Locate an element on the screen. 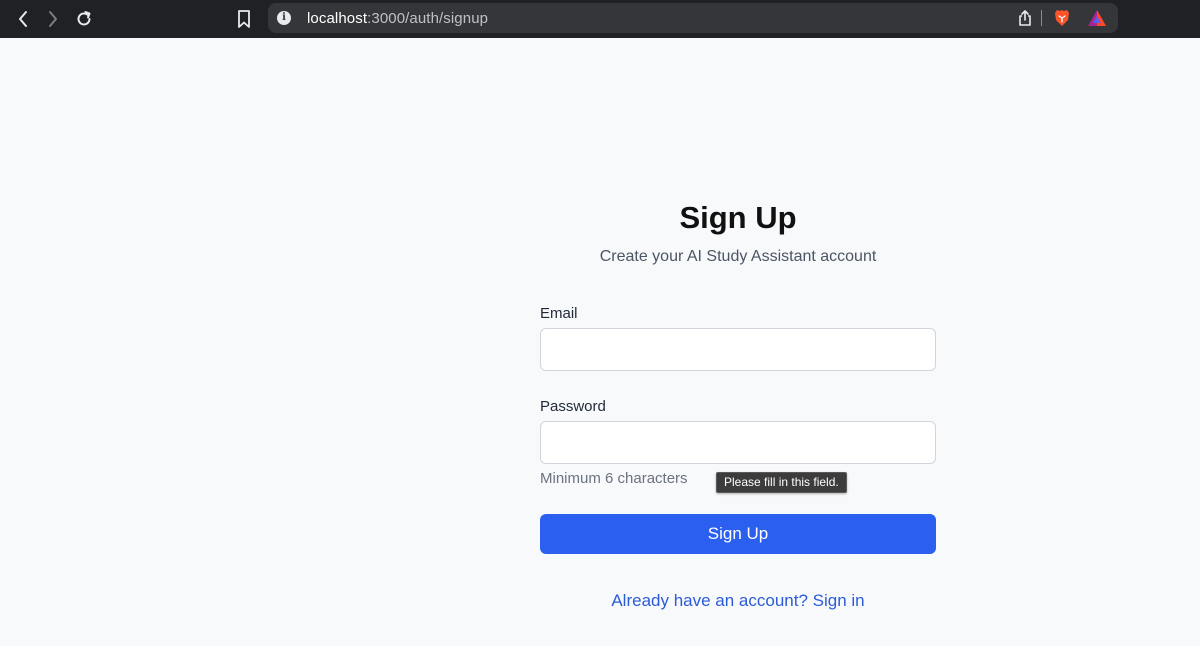  password-hint: Minimum 6 characters is located at coordinates (614, 478).